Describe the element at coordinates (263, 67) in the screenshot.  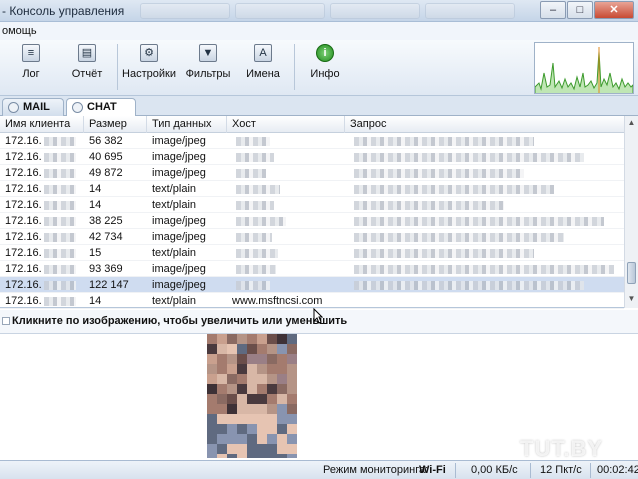
I see `names-button: A Имена` at that location.